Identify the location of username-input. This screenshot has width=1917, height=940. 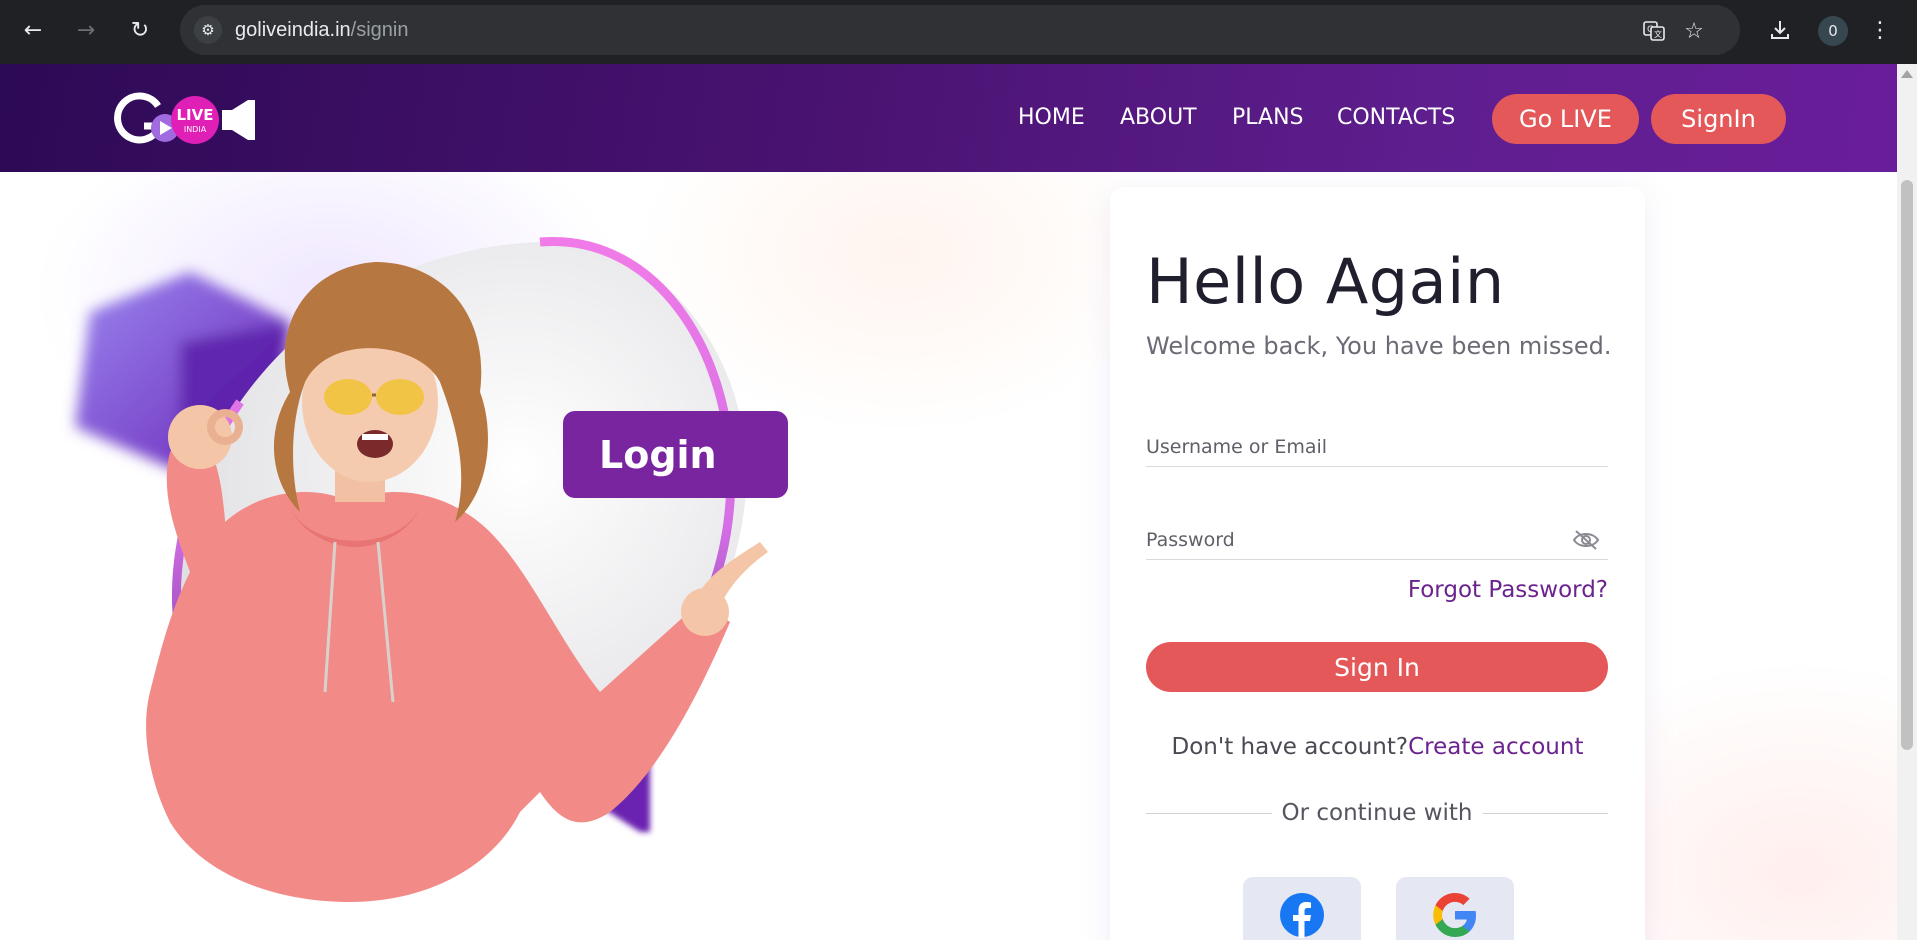
(1377, 446).